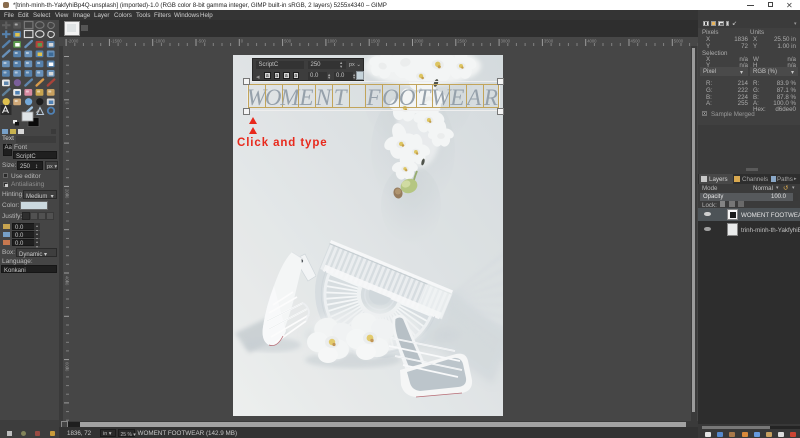 This screenshot has width=800, height=438. Describe the element at coordinates (636, 41) in the screenshot. I see `svg-text: 4500` at that location.